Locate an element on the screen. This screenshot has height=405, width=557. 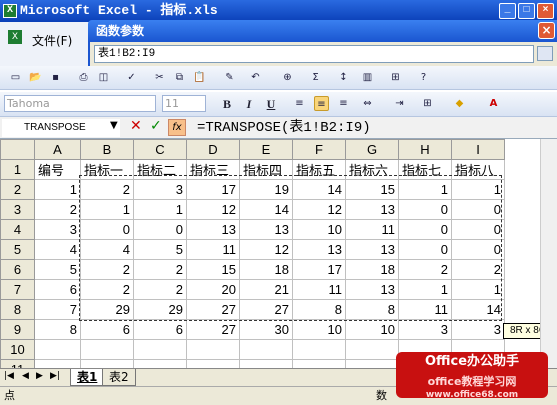
cell: 20 is located at coordinates (213, 289).